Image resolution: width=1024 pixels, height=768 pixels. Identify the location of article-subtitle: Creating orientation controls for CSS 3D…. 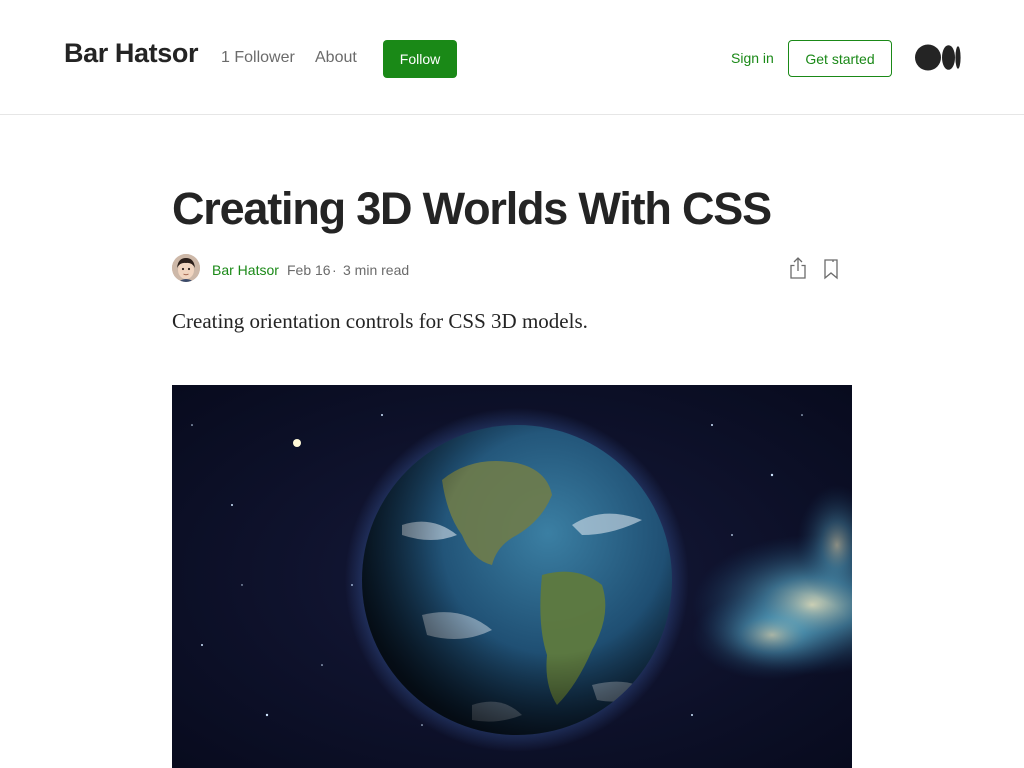
(380, 321).